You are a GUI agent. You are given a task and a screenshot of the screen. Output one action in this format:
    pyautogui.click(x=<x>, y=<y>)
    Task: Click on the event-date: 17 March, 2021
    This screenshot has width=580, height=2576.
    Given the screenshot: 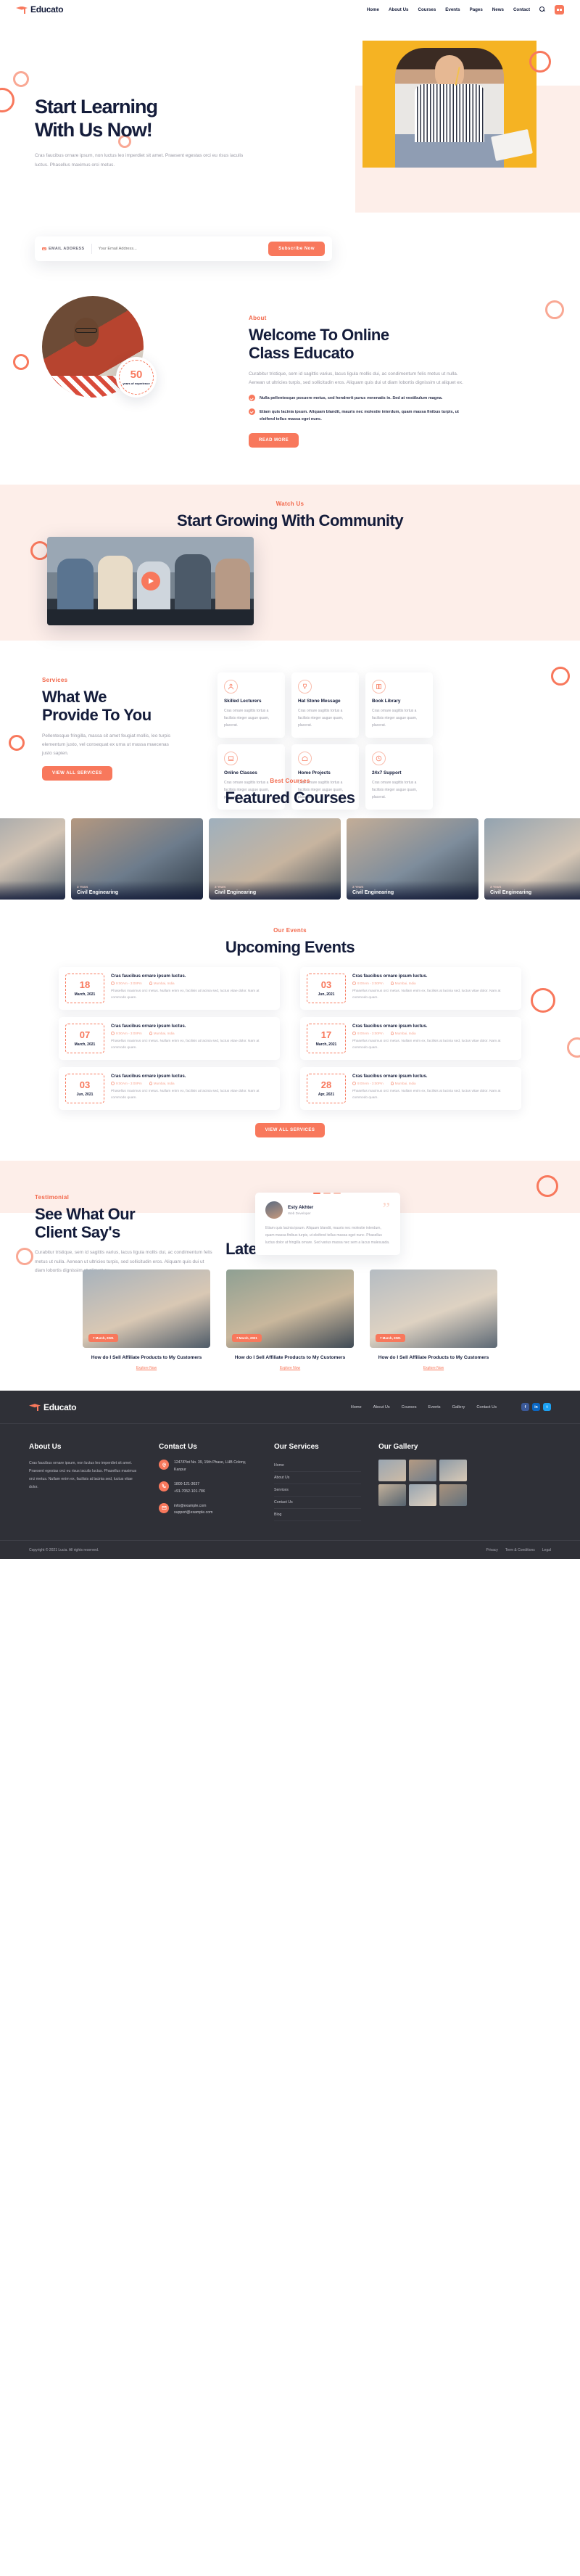 What is the action you would take?
    pyautogui.click(x=326, y=1038)
    